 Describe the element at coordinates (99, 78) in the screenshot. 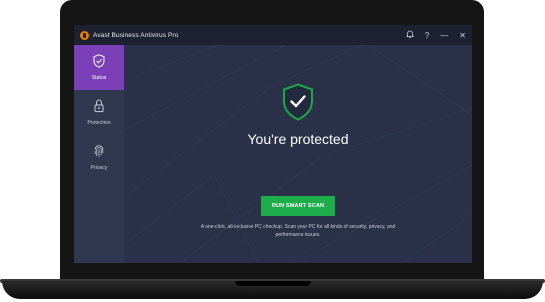

I see `sidebar-item-label: Status` at that location.